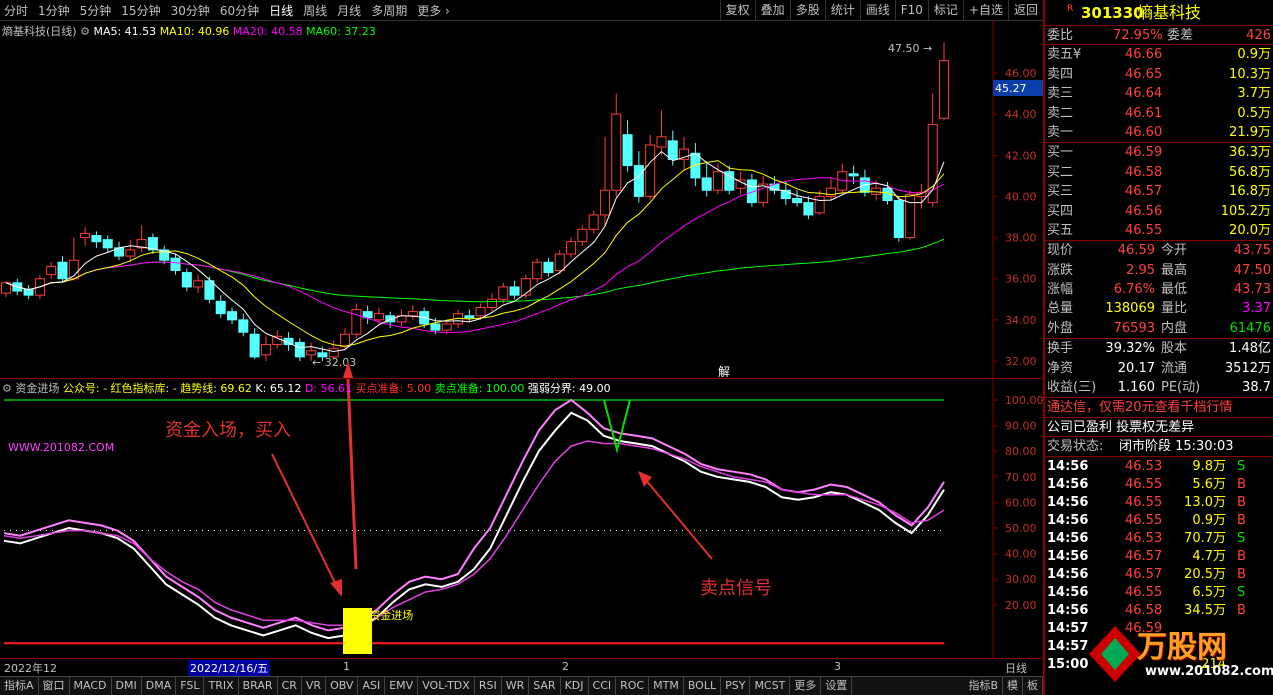 This screenshot has width=1273, height=695. Describe the element at coordinates (350, 10) in the screenshot. I see `tab-8: 月线` at that location.